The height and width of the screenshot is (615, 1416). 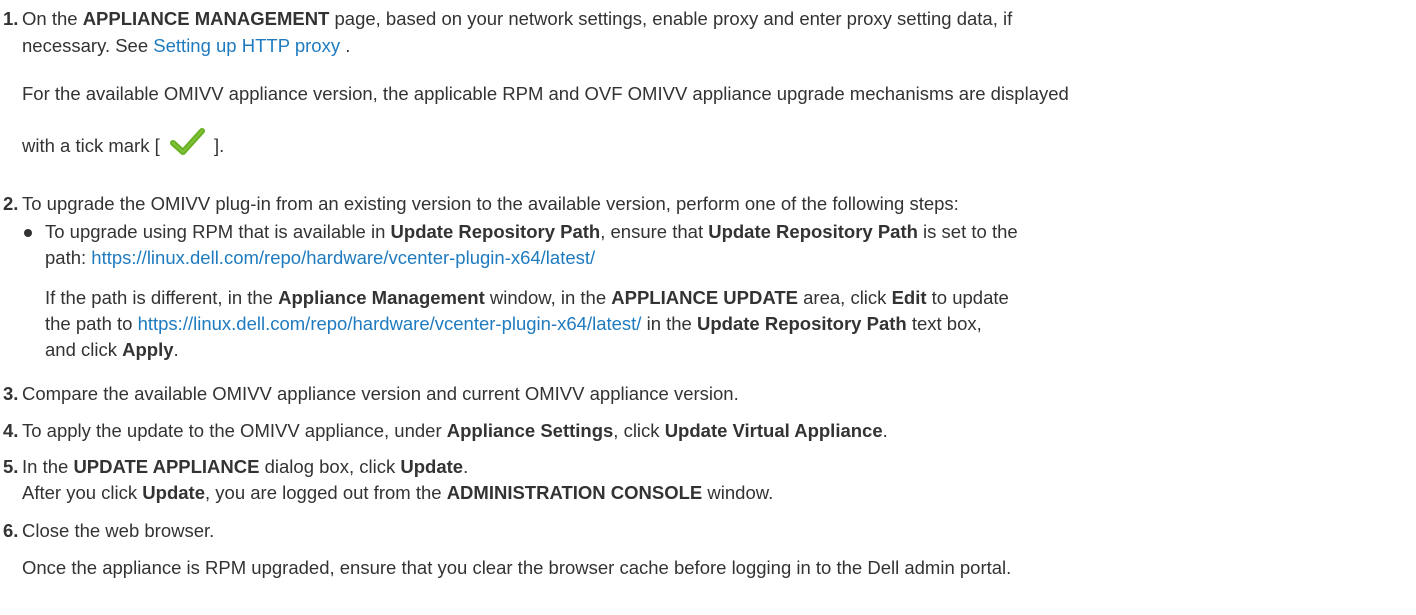 I want to click on step-5-number: 5., so click(x=11, y=466).